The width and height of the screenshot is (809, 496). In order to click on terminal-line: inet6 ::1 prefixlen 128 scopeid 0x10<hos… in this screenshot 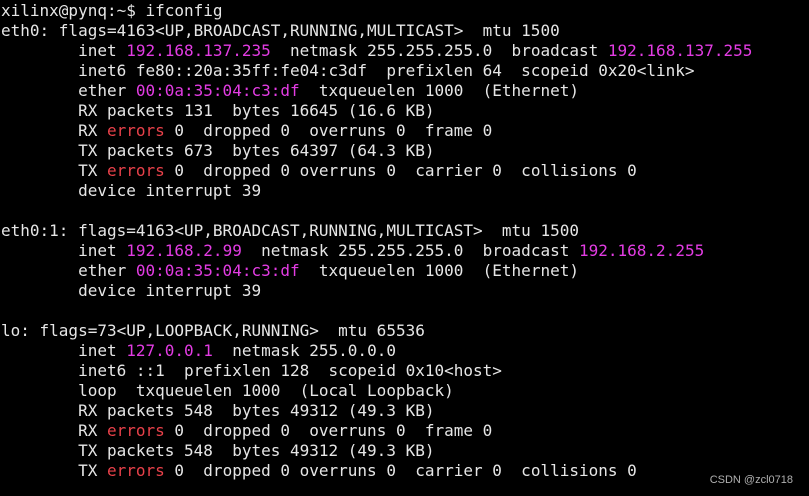, I will do `click(404, 371)`.